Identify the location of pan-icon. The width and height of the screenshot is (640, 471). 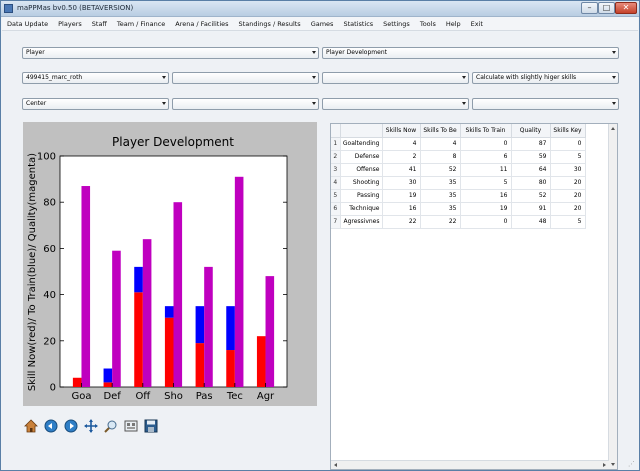
(91, 426).